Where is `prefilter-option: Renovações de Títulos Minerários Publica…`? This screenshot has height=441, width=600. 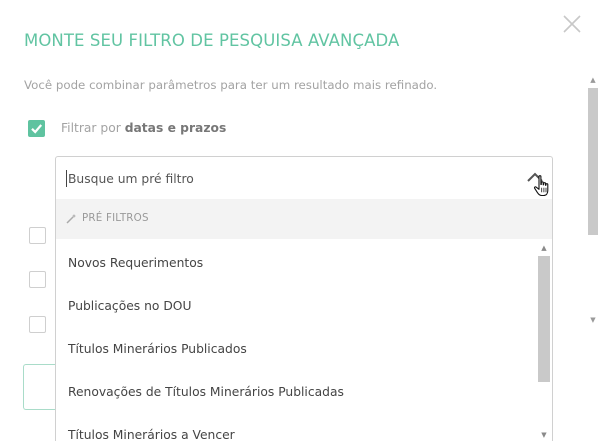 prefilter-option: Renovações de Títulos Minerários Publica… is located at coordinates (296, 392).